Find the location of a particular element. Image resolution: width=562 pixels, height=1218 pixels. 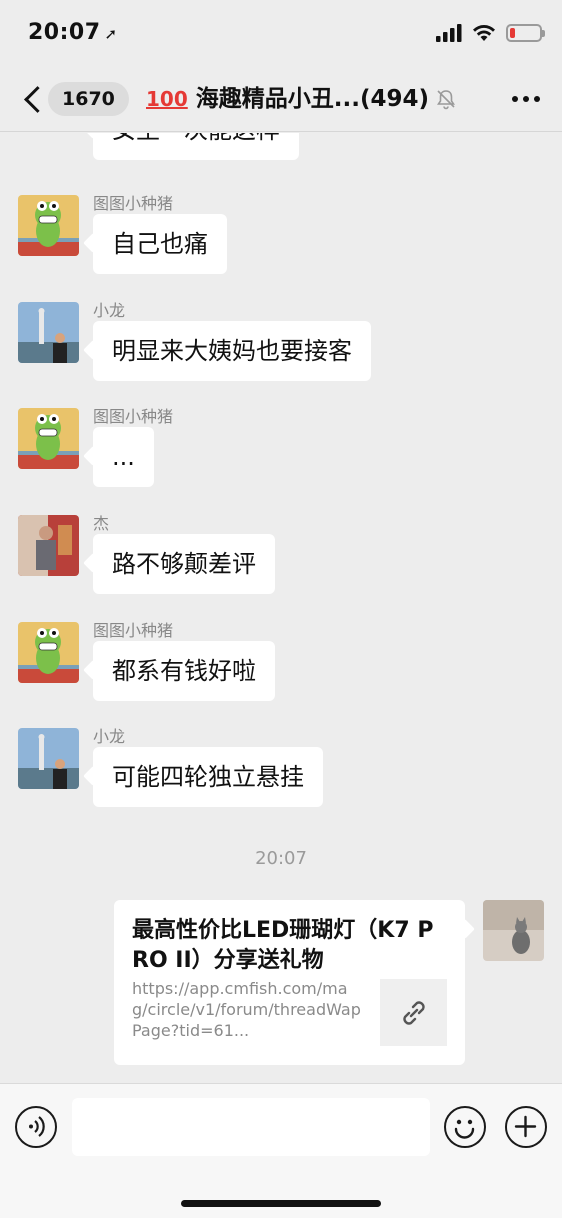

status-icons is located at coordinates (490, 33).